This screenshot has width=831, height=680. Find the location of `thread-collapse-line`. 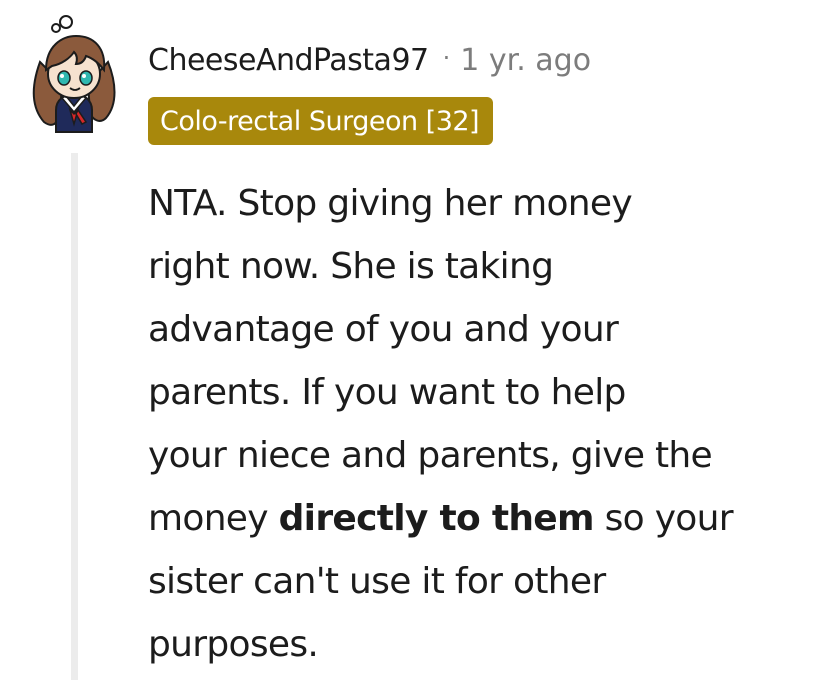

thread-collapse-line is located at coordinates (74, 416).